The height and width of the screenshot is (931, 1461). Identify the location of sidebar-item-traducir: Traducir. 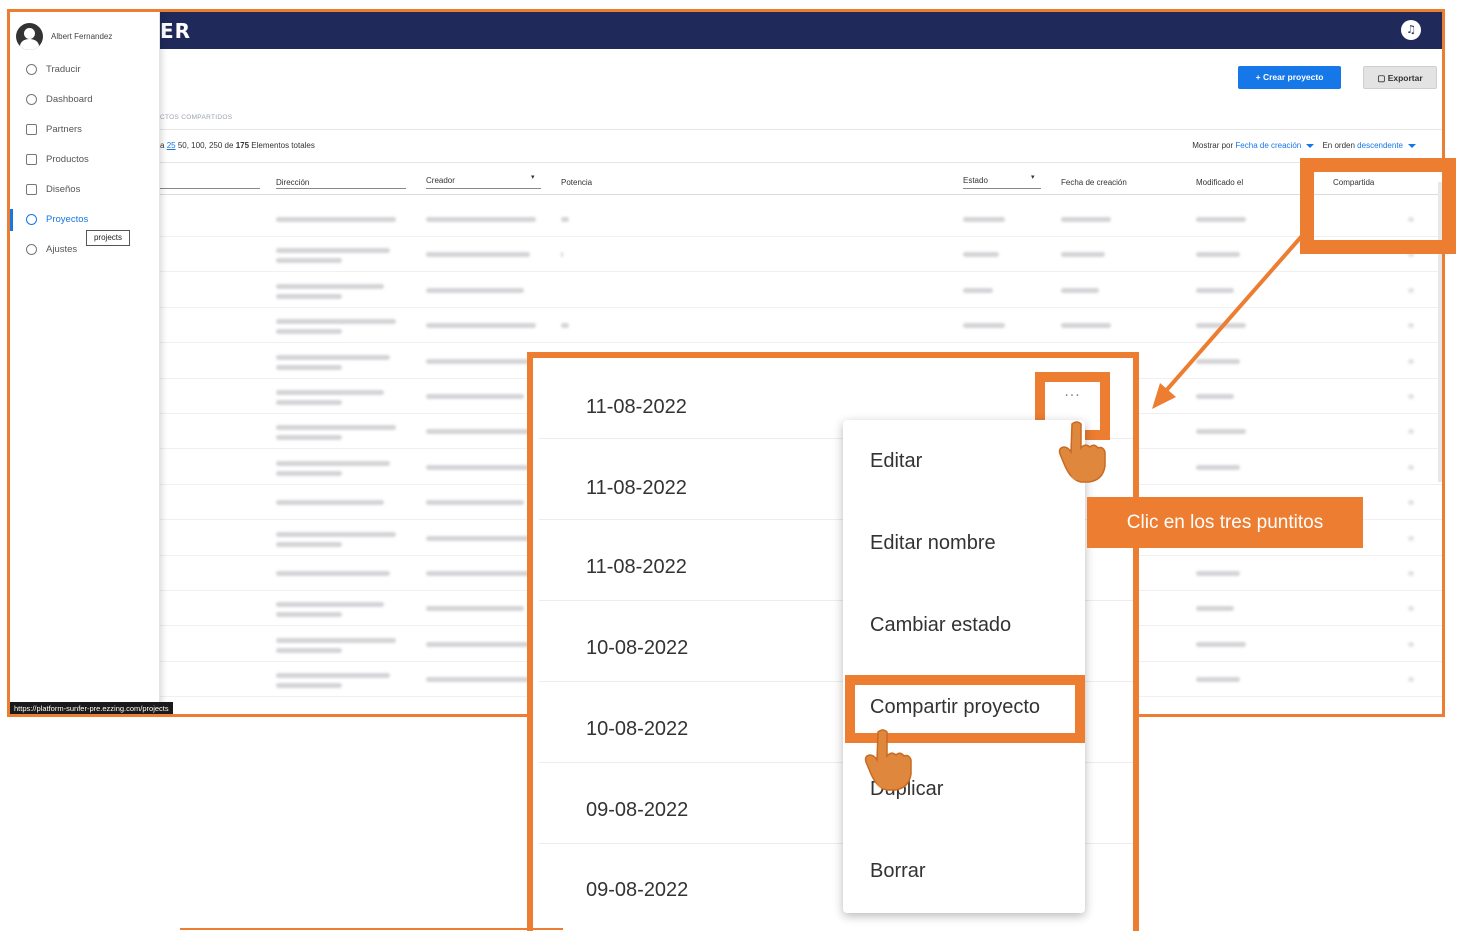
(85, 70).